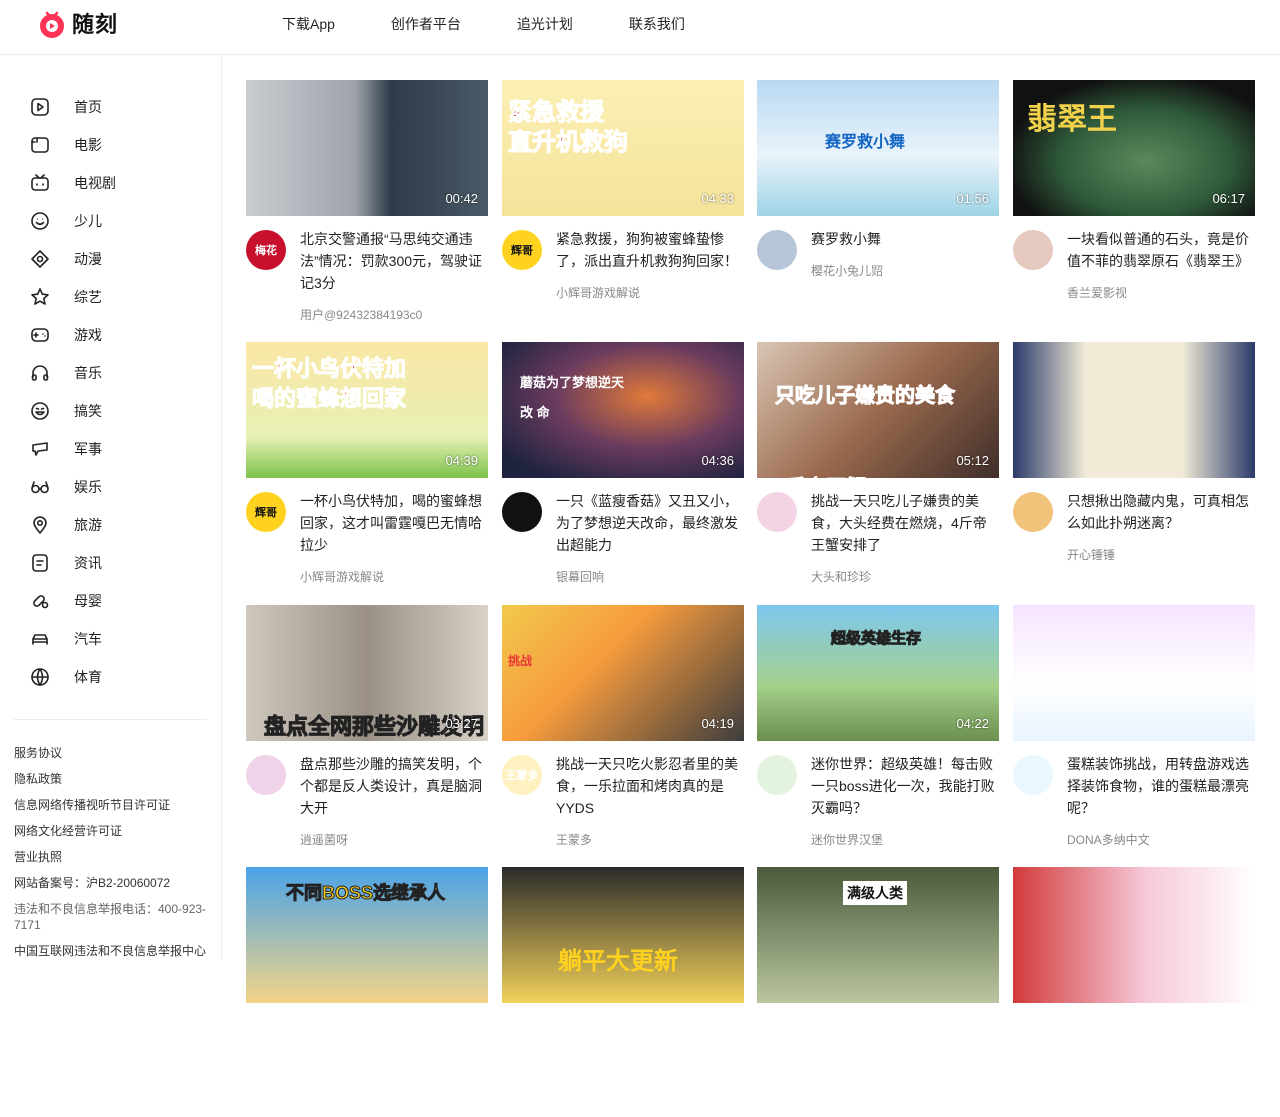 This screenshot has height=1117, width=1280. What do you see at coordinates (426, 24) in the screenshot?
I see `nav-creator-platform: 创作者平台` at bounding box center [426, 24].